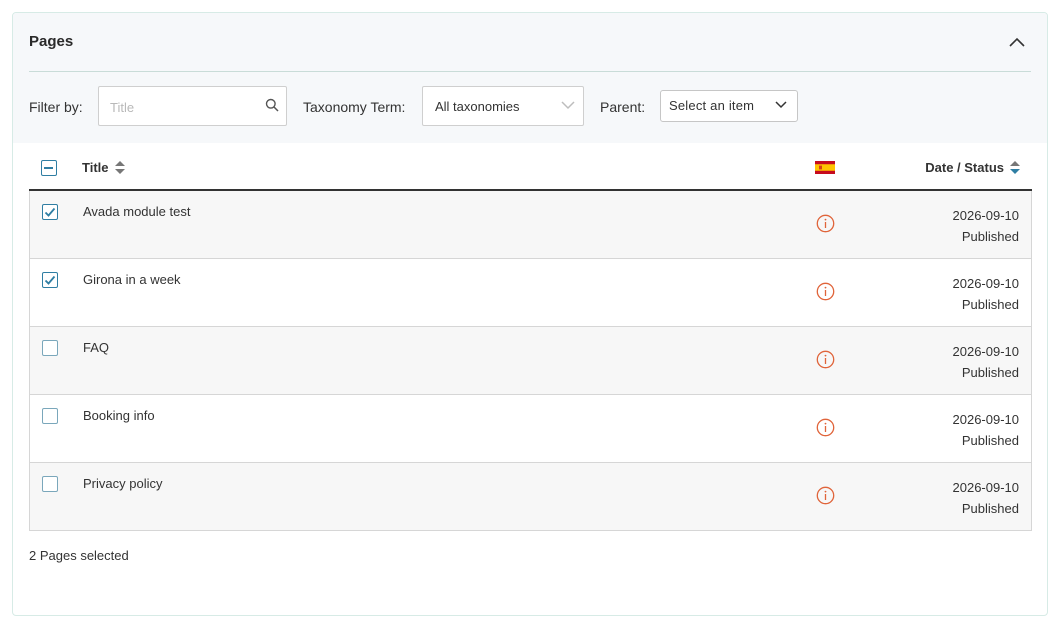  Describe the element at coordinates (530, 429) in the screenshot. I see `table-row: Booking info 2026-09-10 Published` at that location.